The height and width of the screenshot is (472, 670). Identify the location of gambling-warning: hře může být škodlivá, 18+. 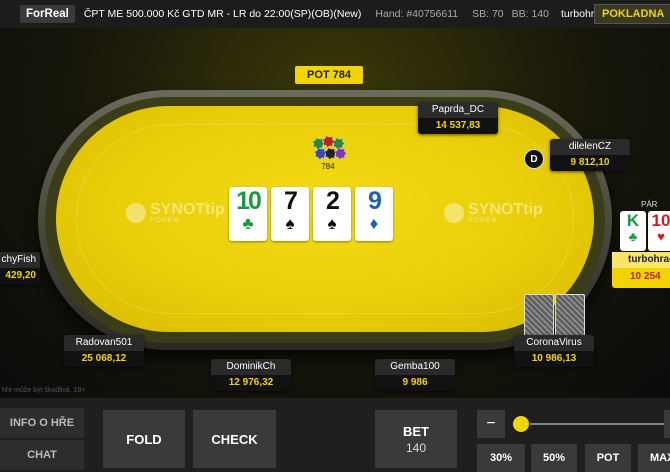
(44, 390).